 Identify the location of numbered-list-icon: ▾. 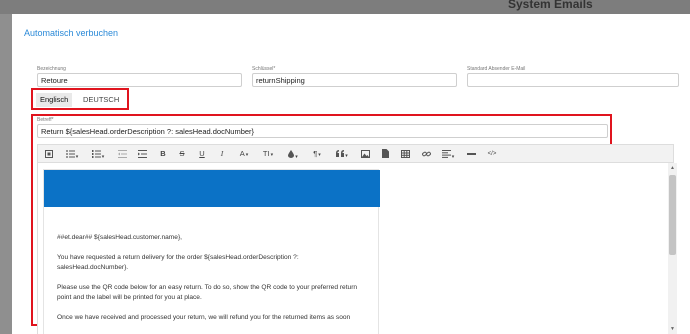
(98, 154).